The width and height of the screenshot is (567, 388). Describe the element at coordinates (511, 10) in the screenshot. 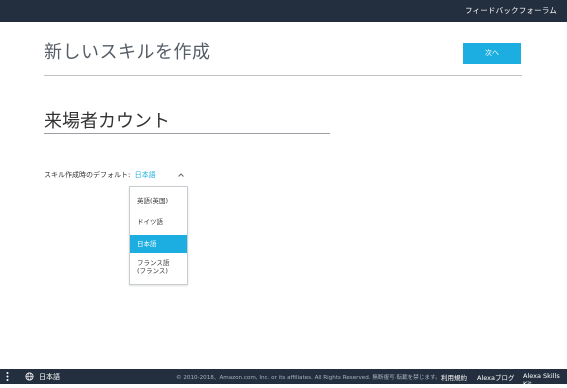

I see `feedback-forum-link: フィードバックフォーラム` at that location.